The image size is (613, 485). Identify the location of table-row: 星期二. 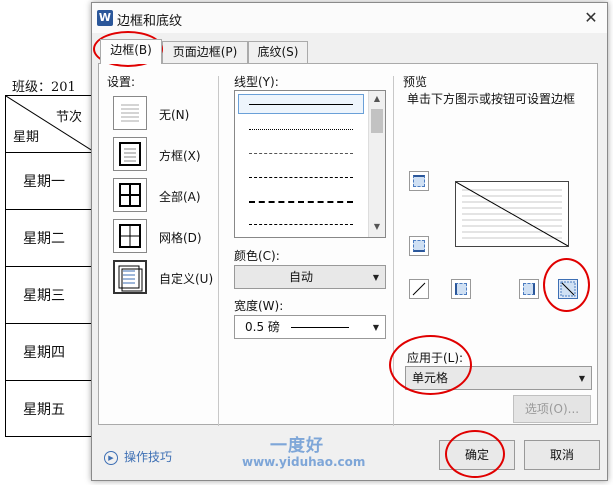
(50, 237).